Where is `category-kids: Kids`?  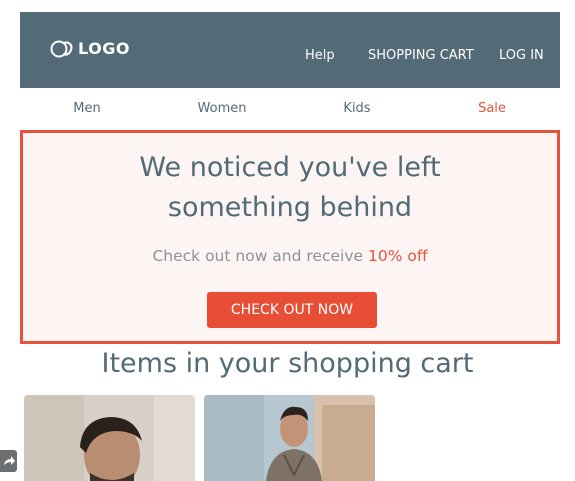 category-kids: Kids is located at coordinates (356, 109).